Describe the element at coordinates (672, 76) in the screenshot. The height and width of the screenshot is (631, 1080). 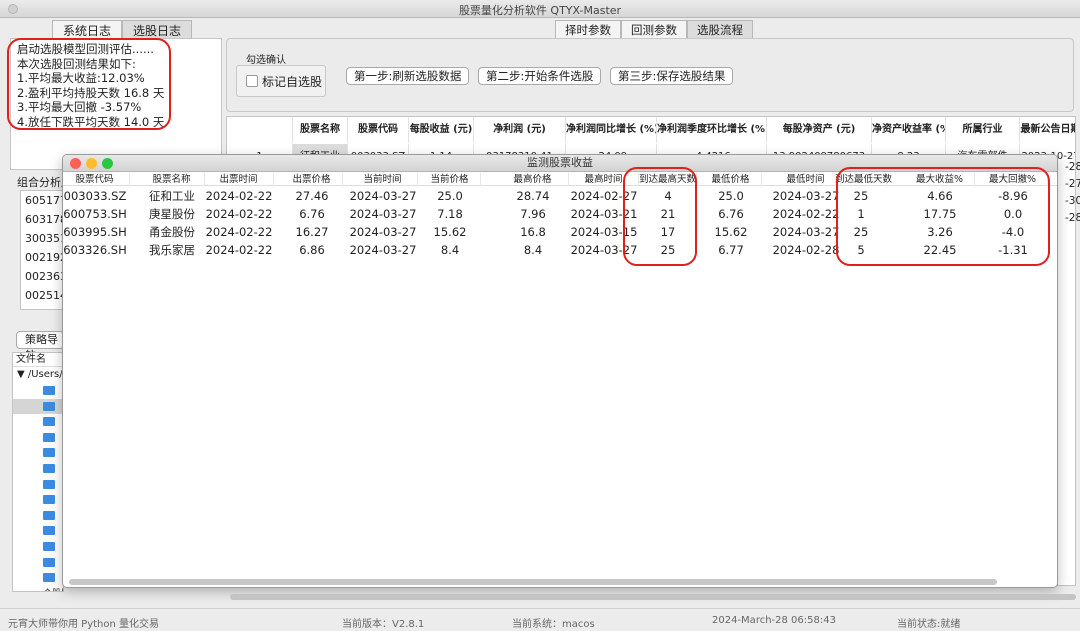
I see `step3-save-button: 第三步:保存选股结果` at that location.